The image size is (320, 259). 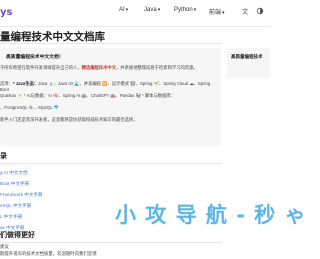 What do you see at coordinates (30, 107) in the screenshot?
I see `notice-line: 、PostgreSQL 🐘、MySQL 🐬` at bounding box center [30, 107].